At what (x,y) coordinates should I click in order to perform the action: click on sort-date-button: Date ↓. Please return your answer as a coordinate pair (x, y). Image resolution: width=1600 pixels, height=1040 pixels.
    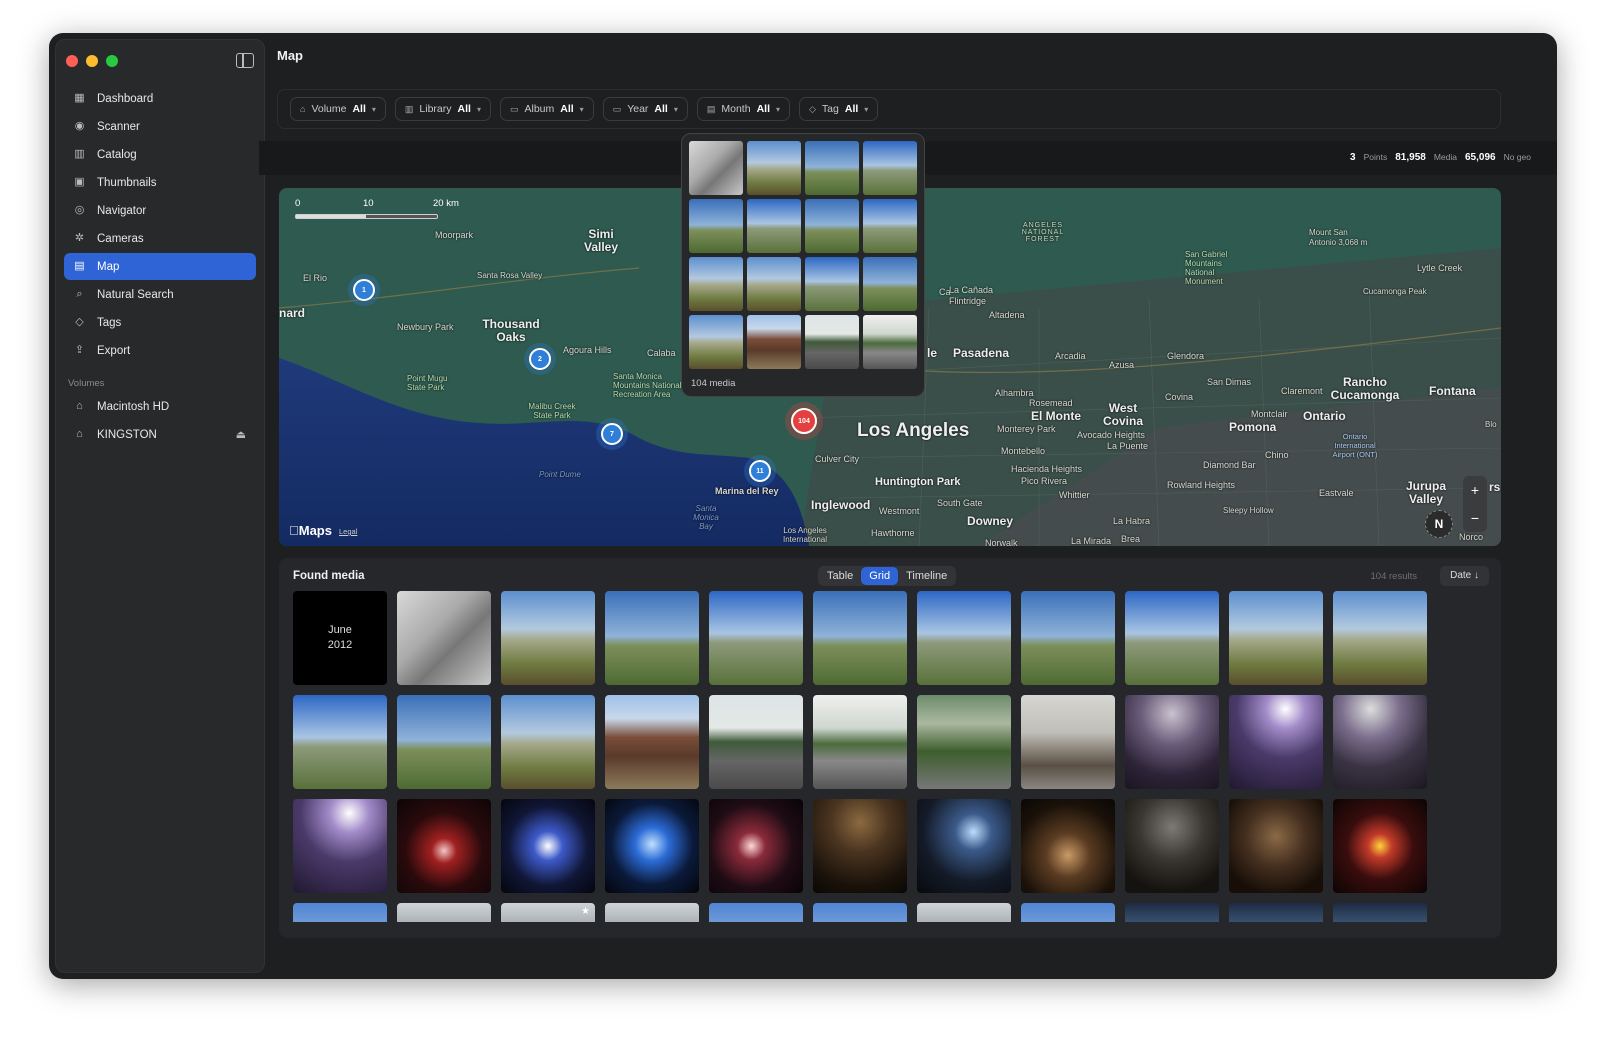
    Looking at the image, I should click on (1464, 576).